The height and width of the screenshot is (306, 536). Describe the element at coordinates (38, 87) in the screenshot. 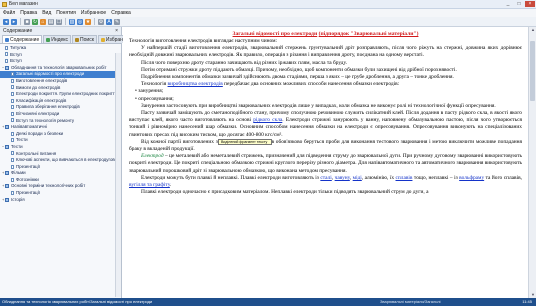

I see `sidebar-item-label: Вимоги до електродів` at that location.